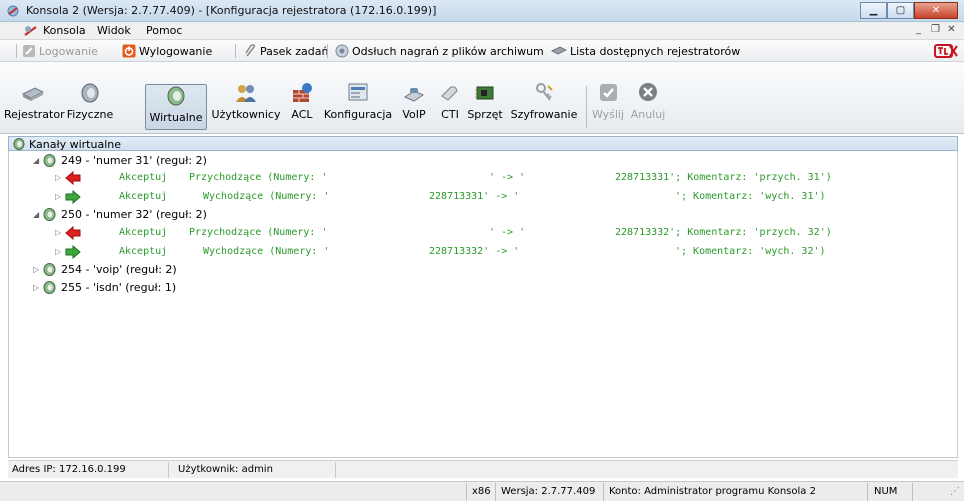 The image size is (964, 501). I want to click on phone-icon, so click(414, 95).